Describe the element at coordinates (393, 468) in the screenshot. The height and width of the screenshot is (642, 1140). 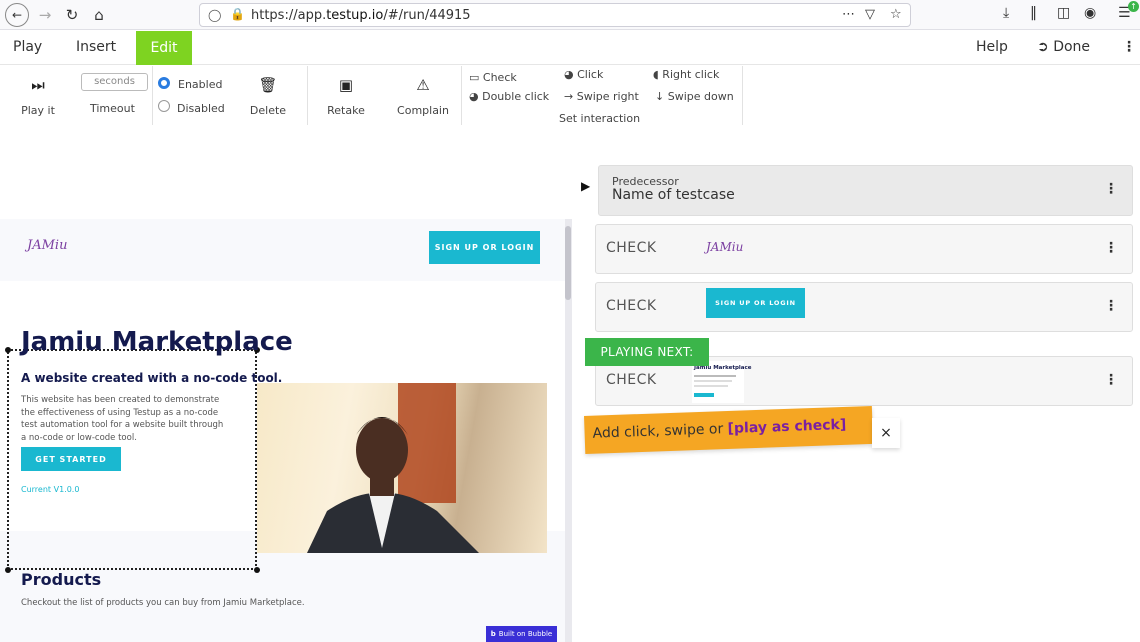
I see `person-photo-icon` at that location.